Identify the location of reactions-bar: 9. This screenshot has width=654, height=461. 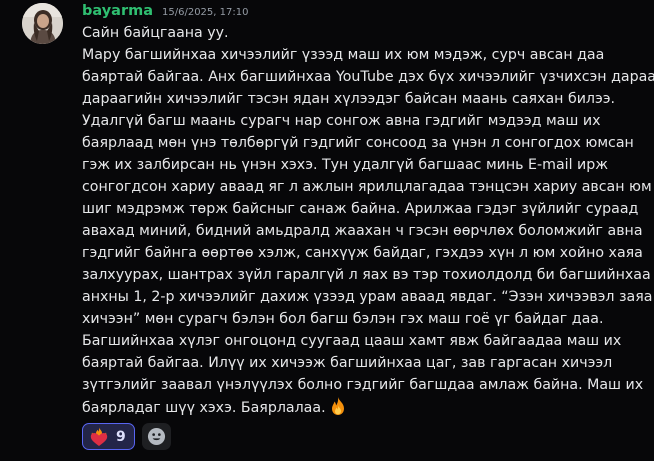
(126, 436).